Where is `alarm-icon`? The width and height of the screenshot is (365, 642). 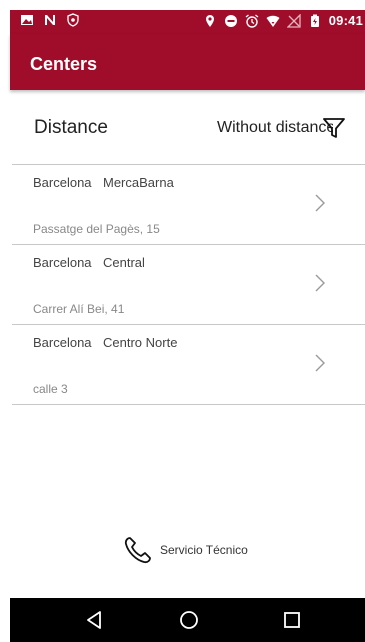 alarm-icon is located at coordinates (252, 20).